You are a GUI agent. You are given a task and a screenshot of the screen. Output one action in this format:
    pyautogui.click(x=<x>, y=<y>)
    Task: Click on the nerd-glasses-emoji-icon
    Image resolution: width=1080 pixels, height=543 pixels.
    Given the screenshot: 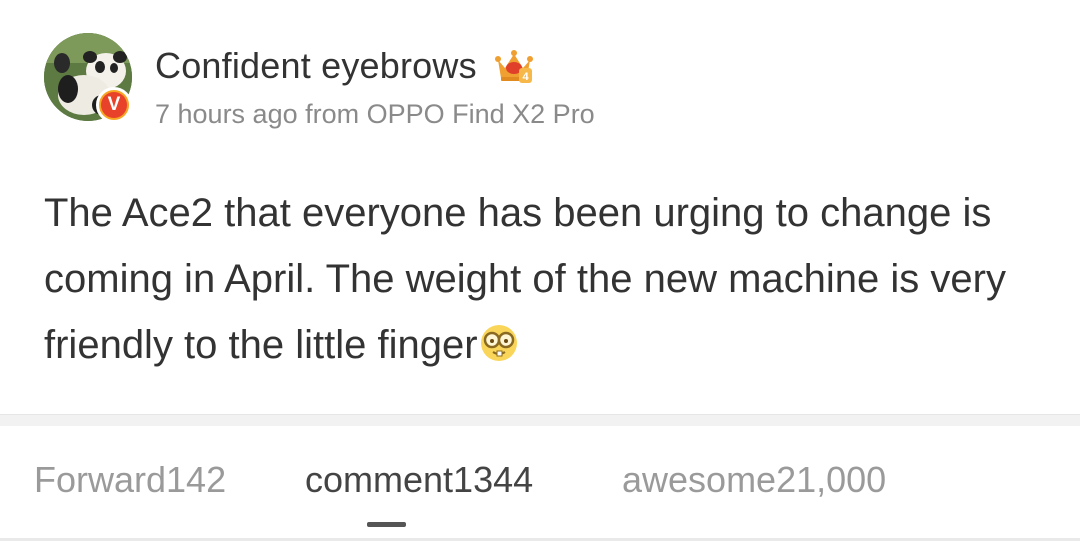 What is the action you would take?
    pyautogui.click(x=499, y=339)
    